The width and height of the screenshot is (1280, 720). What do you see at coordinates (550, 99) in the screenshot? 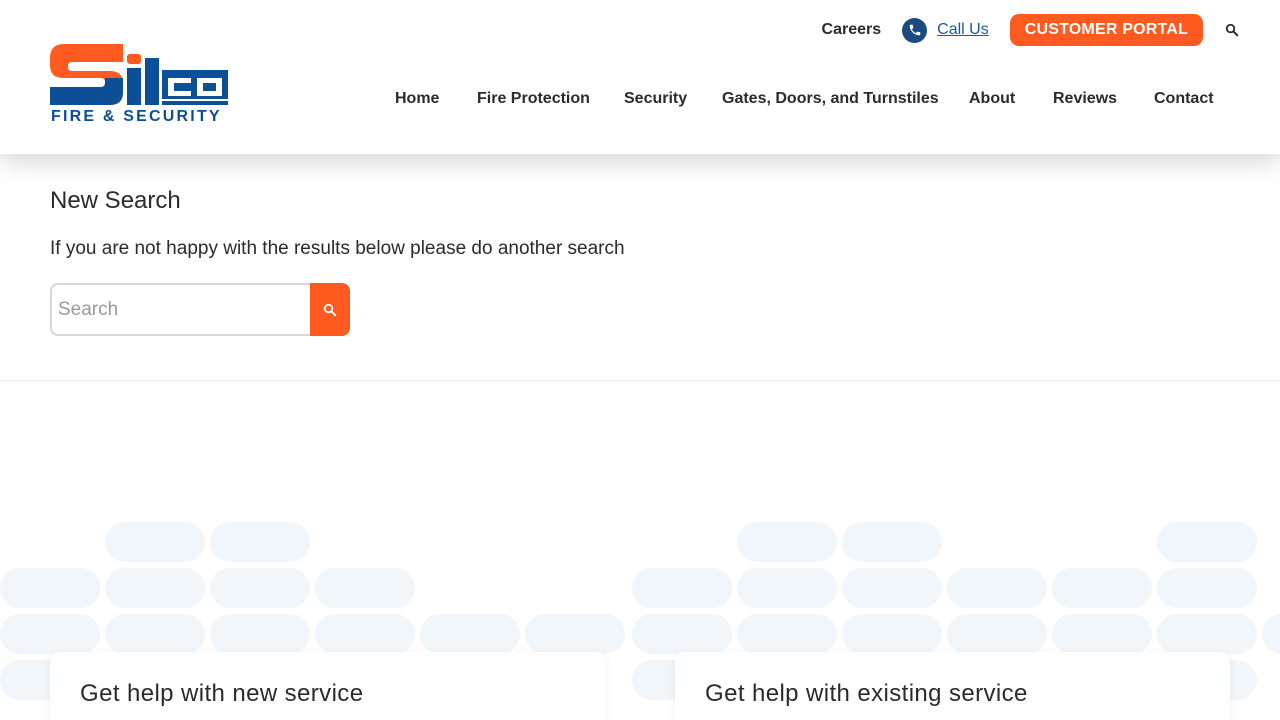
I see `nav-item-fire-protection: Fire Protection` at bounding box center [550, 99].